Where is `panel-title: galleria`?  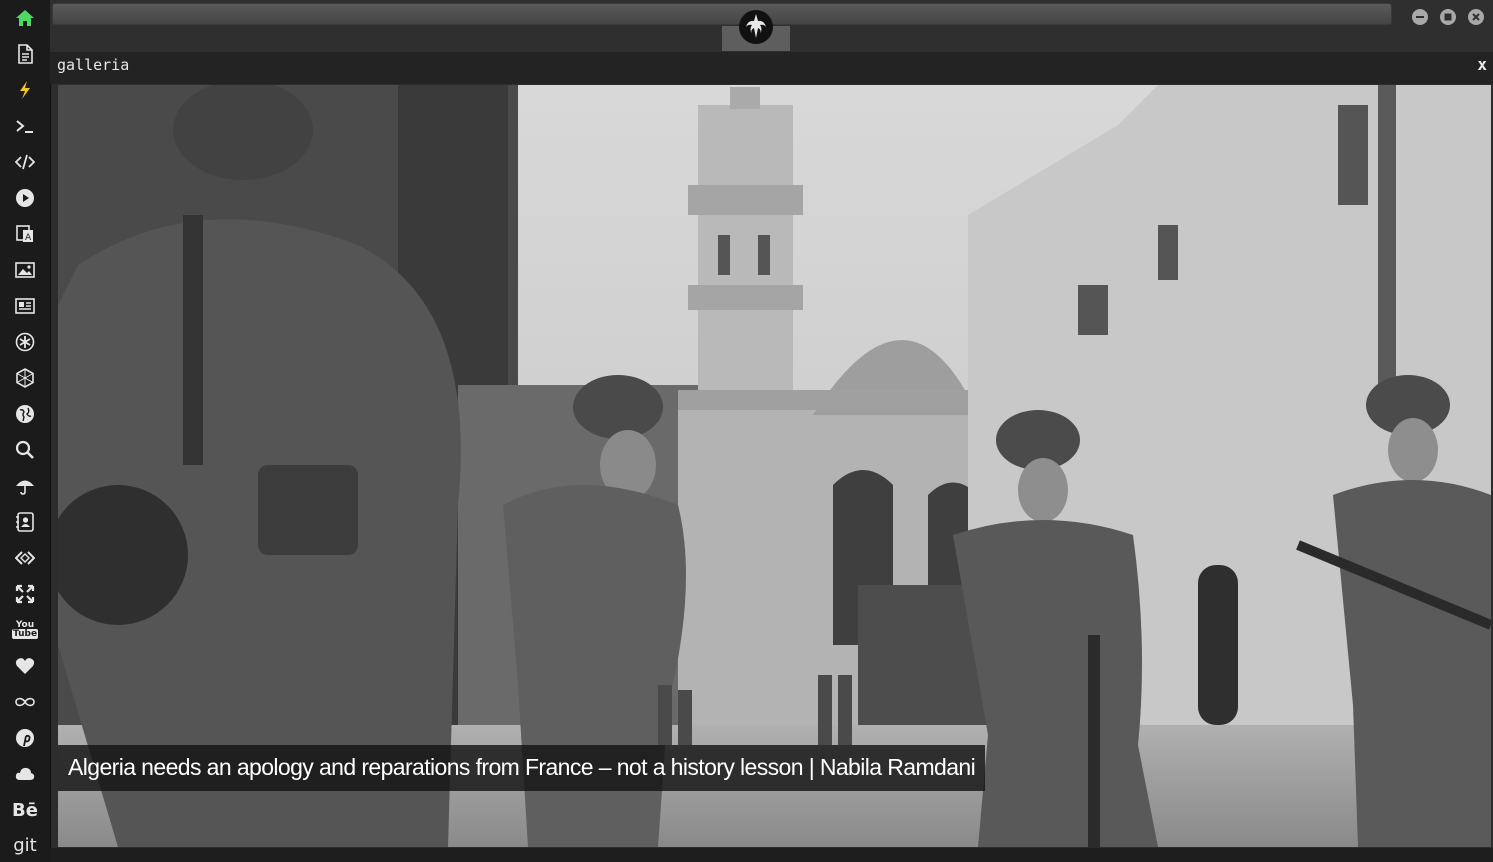 panel-title: galleria is located at coordinates (93, 65).